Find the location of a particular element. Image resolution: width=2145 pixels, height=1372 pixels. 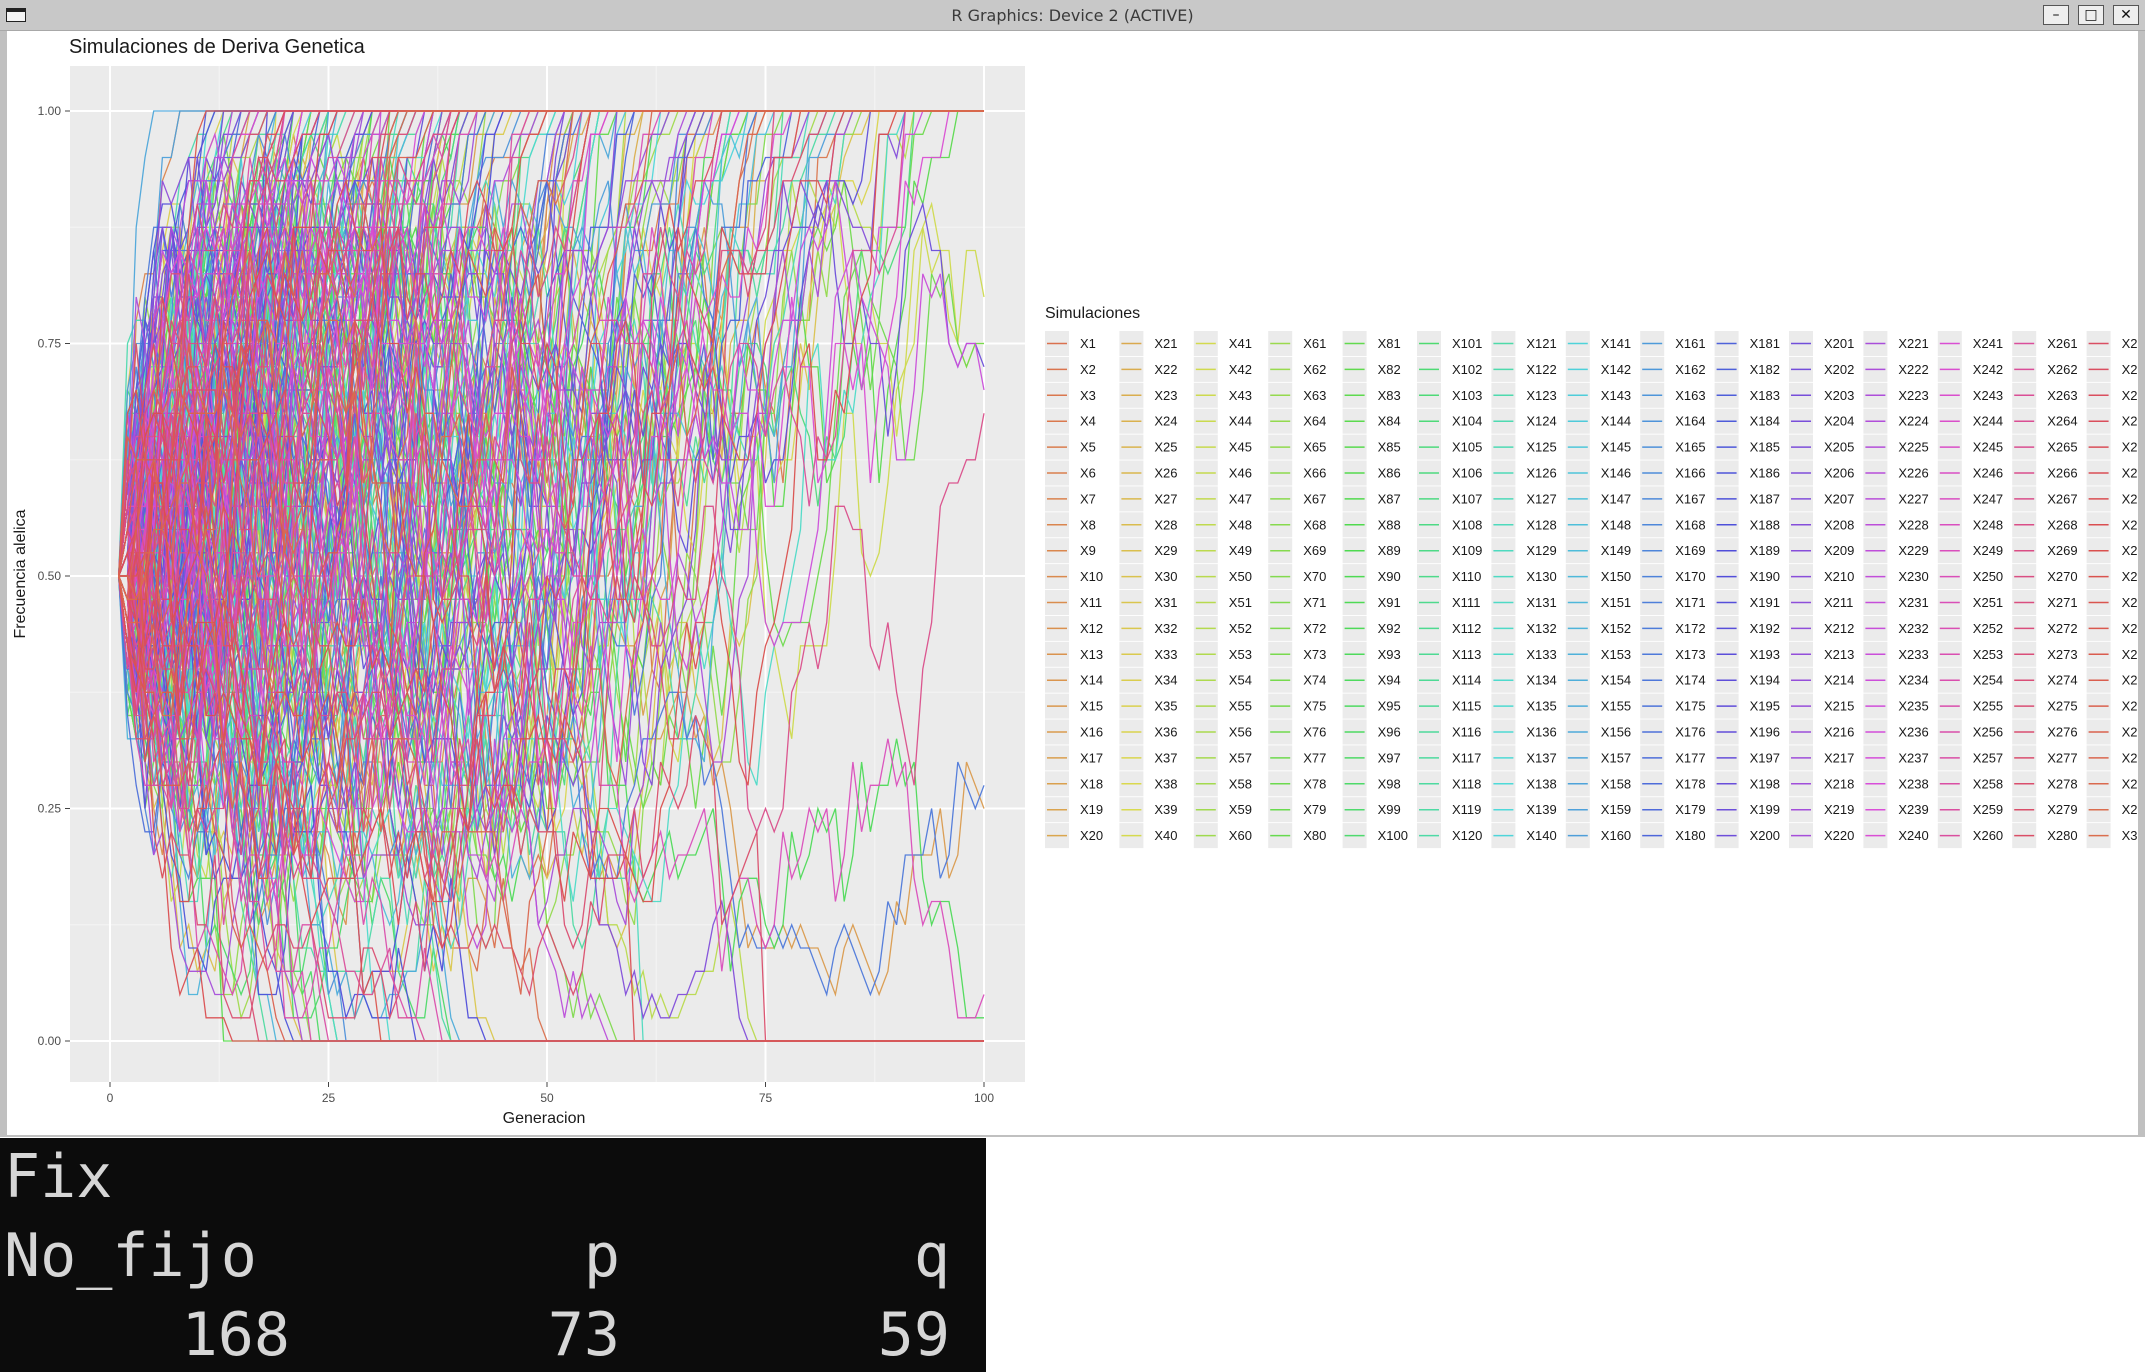

legend-label: X208 is located at coordinates (1839, 524).